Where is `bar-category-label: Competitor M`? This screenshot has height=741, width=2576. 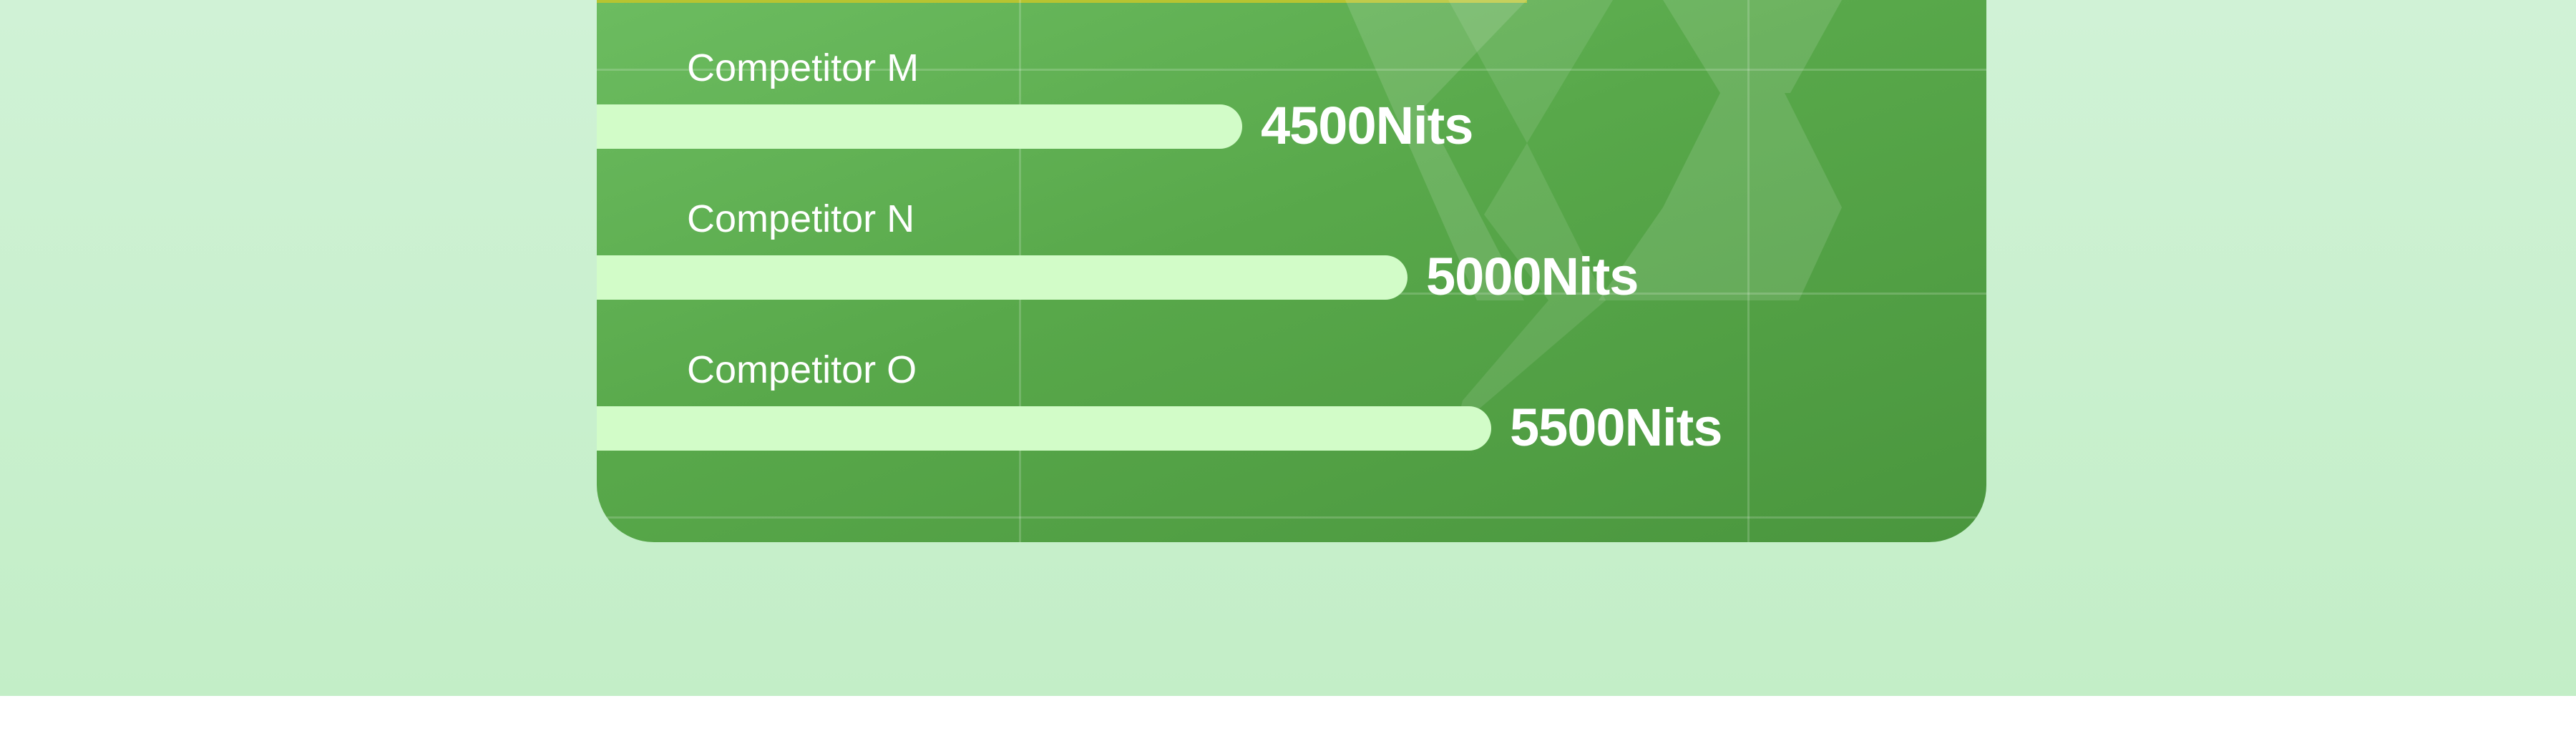
bar-category-label: Competitor M is located at coordinates (803, 67).